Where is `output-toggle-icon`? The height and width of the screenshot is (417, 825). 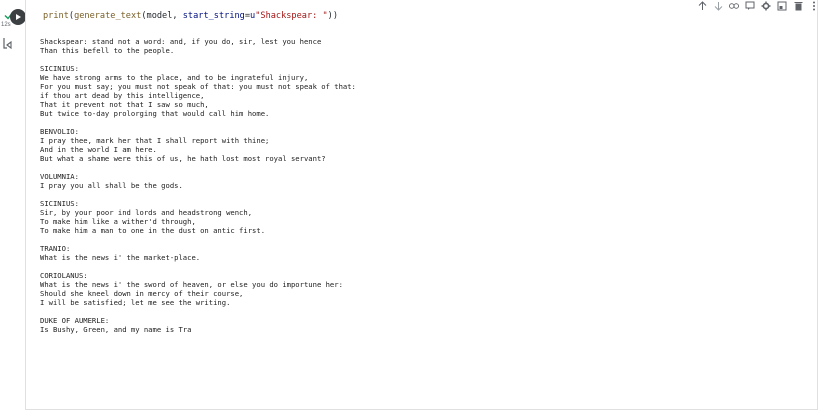
output-toggle-icon is located at coordinates (9, 43).